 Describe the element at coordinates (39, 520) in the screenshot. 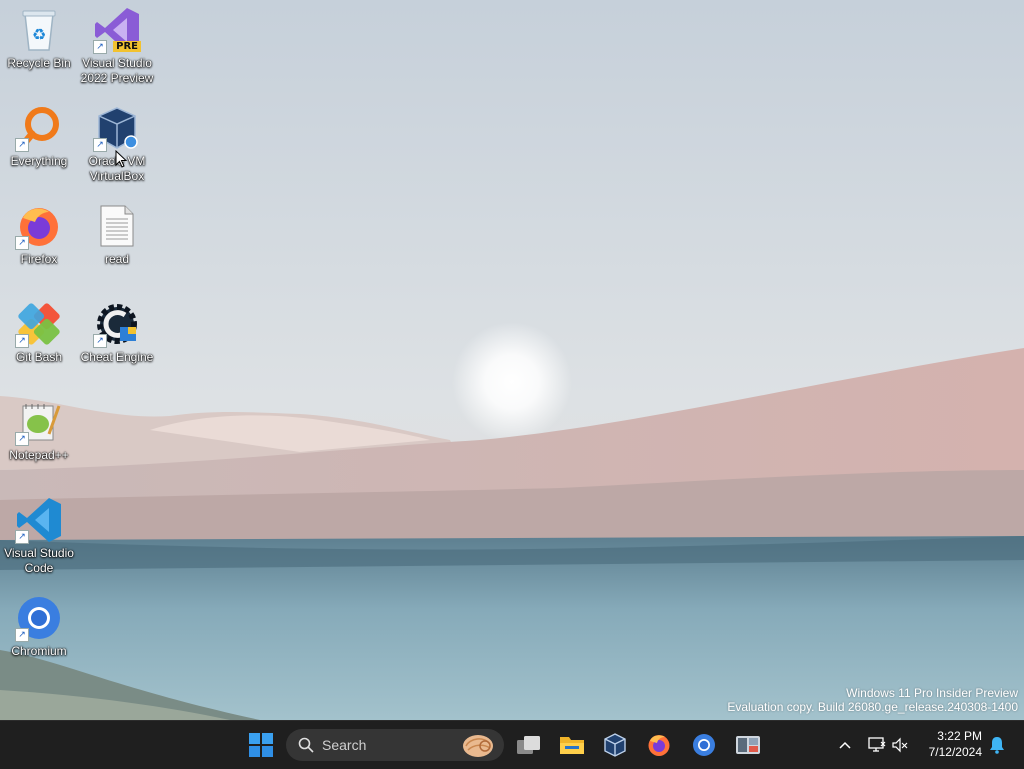

I see `vscode-icon: ↗` at that location.